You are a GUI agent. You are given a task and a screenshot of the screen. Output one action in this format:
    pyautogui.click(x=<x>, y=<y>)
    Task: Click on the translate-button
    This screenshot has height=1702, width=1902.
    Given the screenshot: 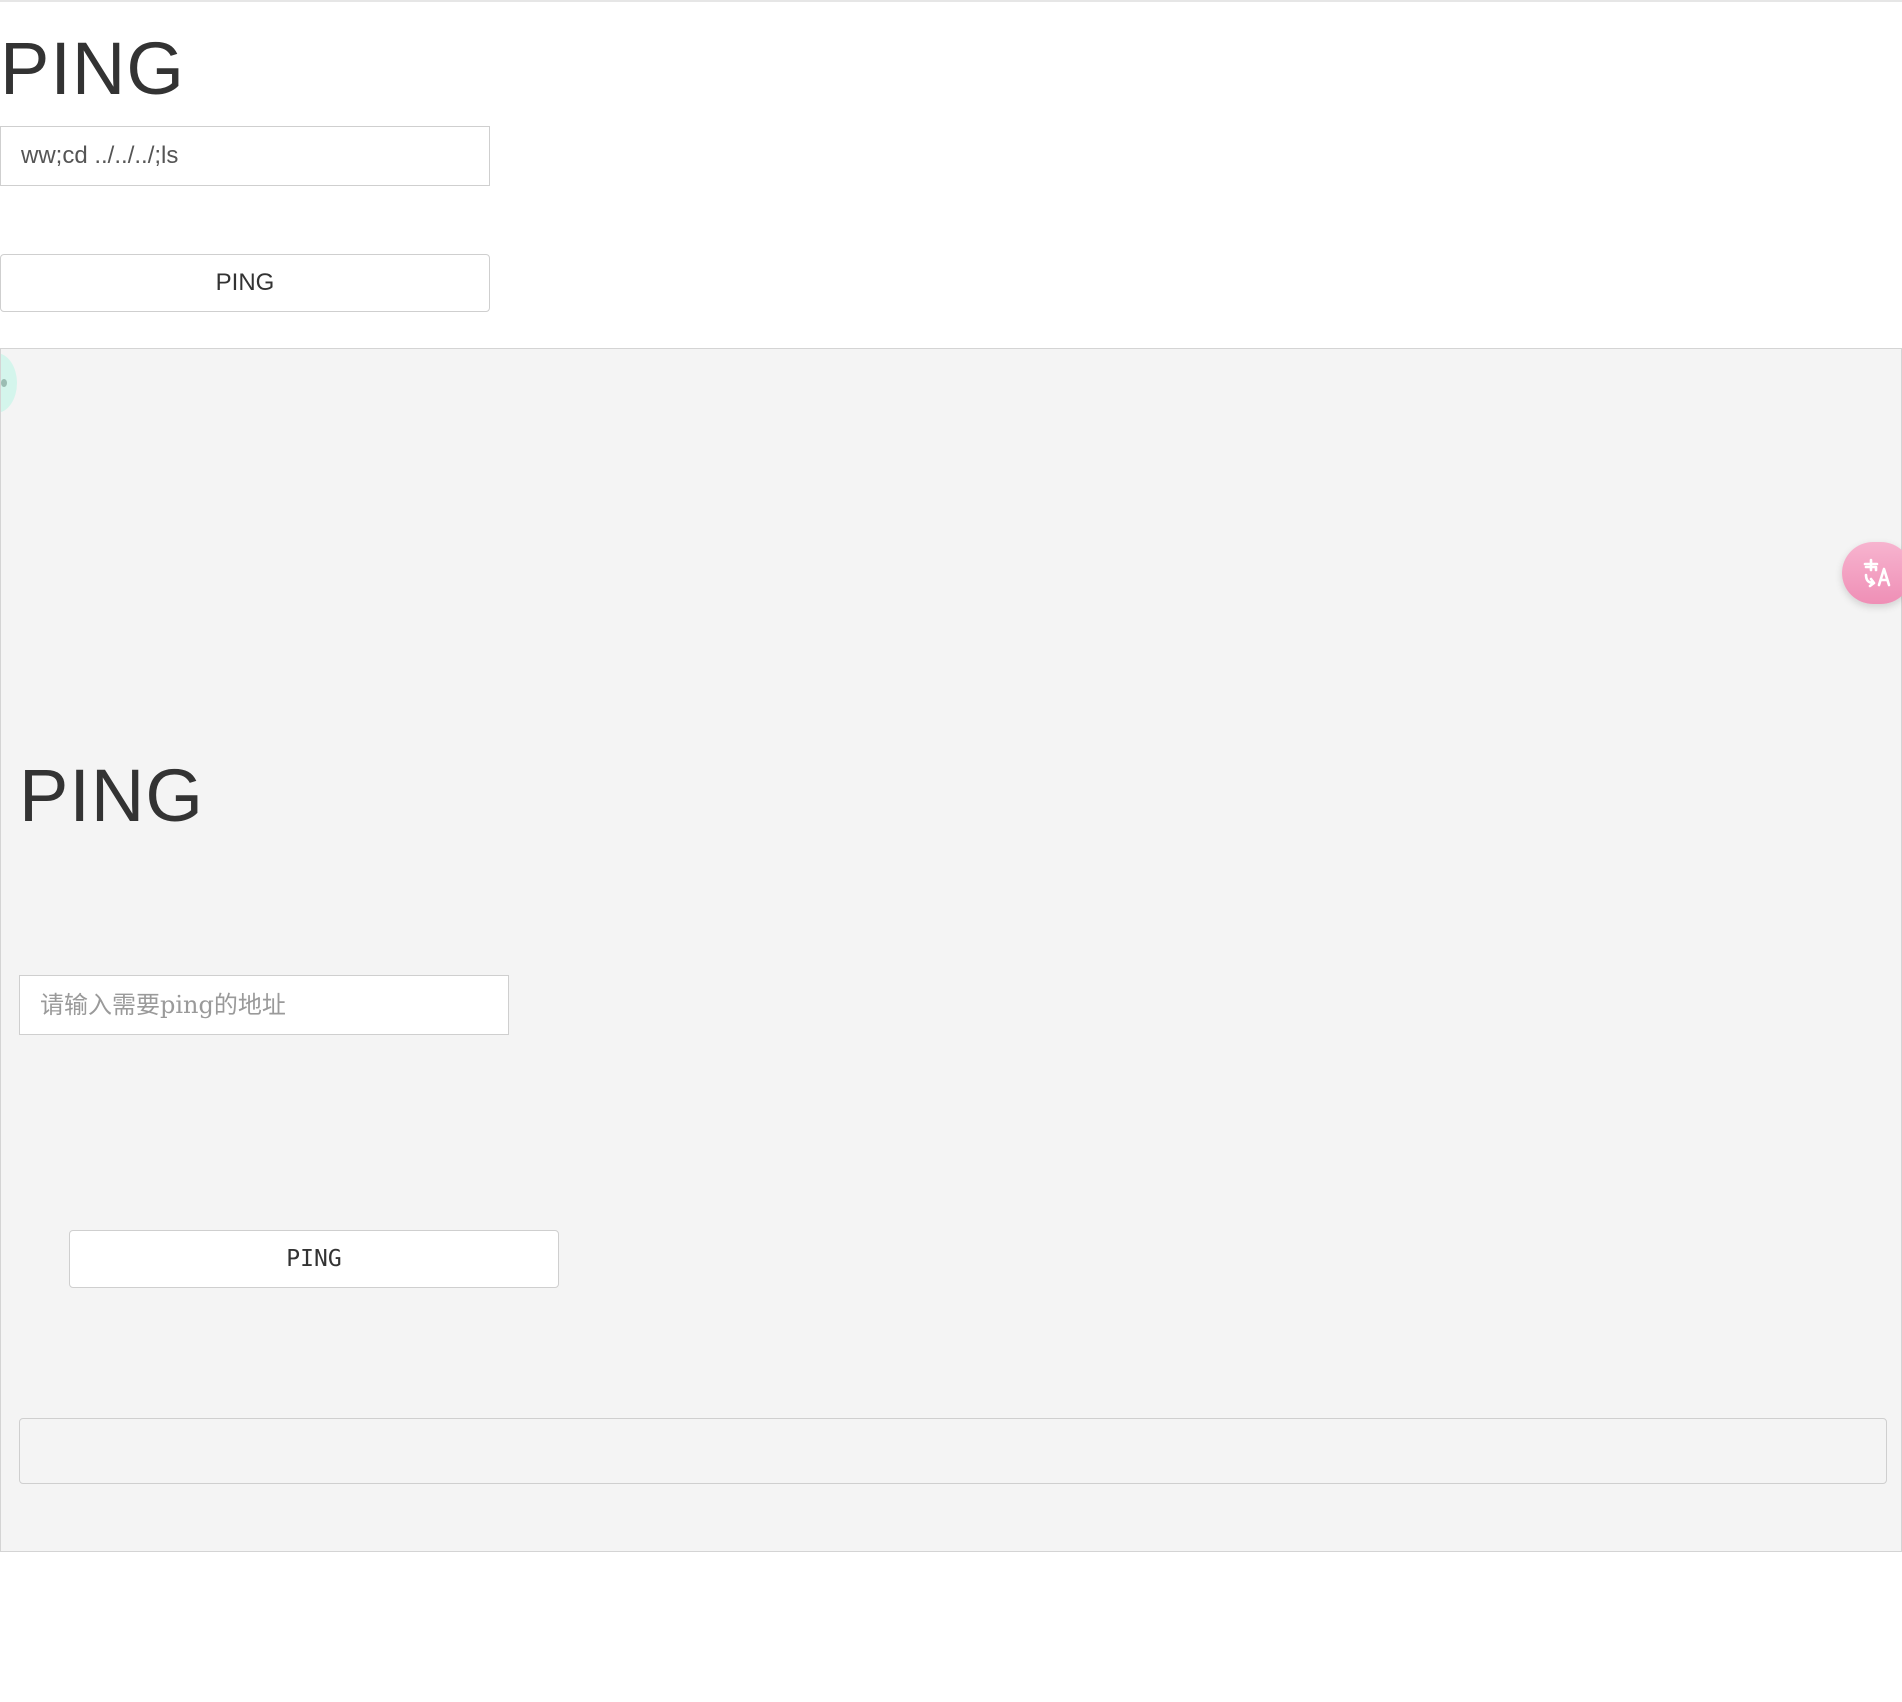 What is the action you would take?
    pyautogui.click(x=1872, y=573)
    